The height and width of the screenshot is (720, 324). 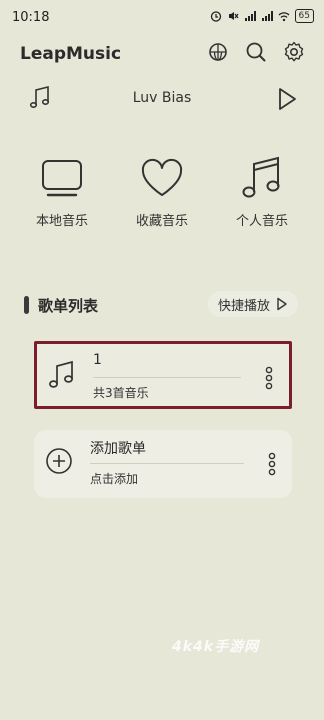 I want to click on playlist-card: 1 共3首音乐, so click(x=163, y=375).